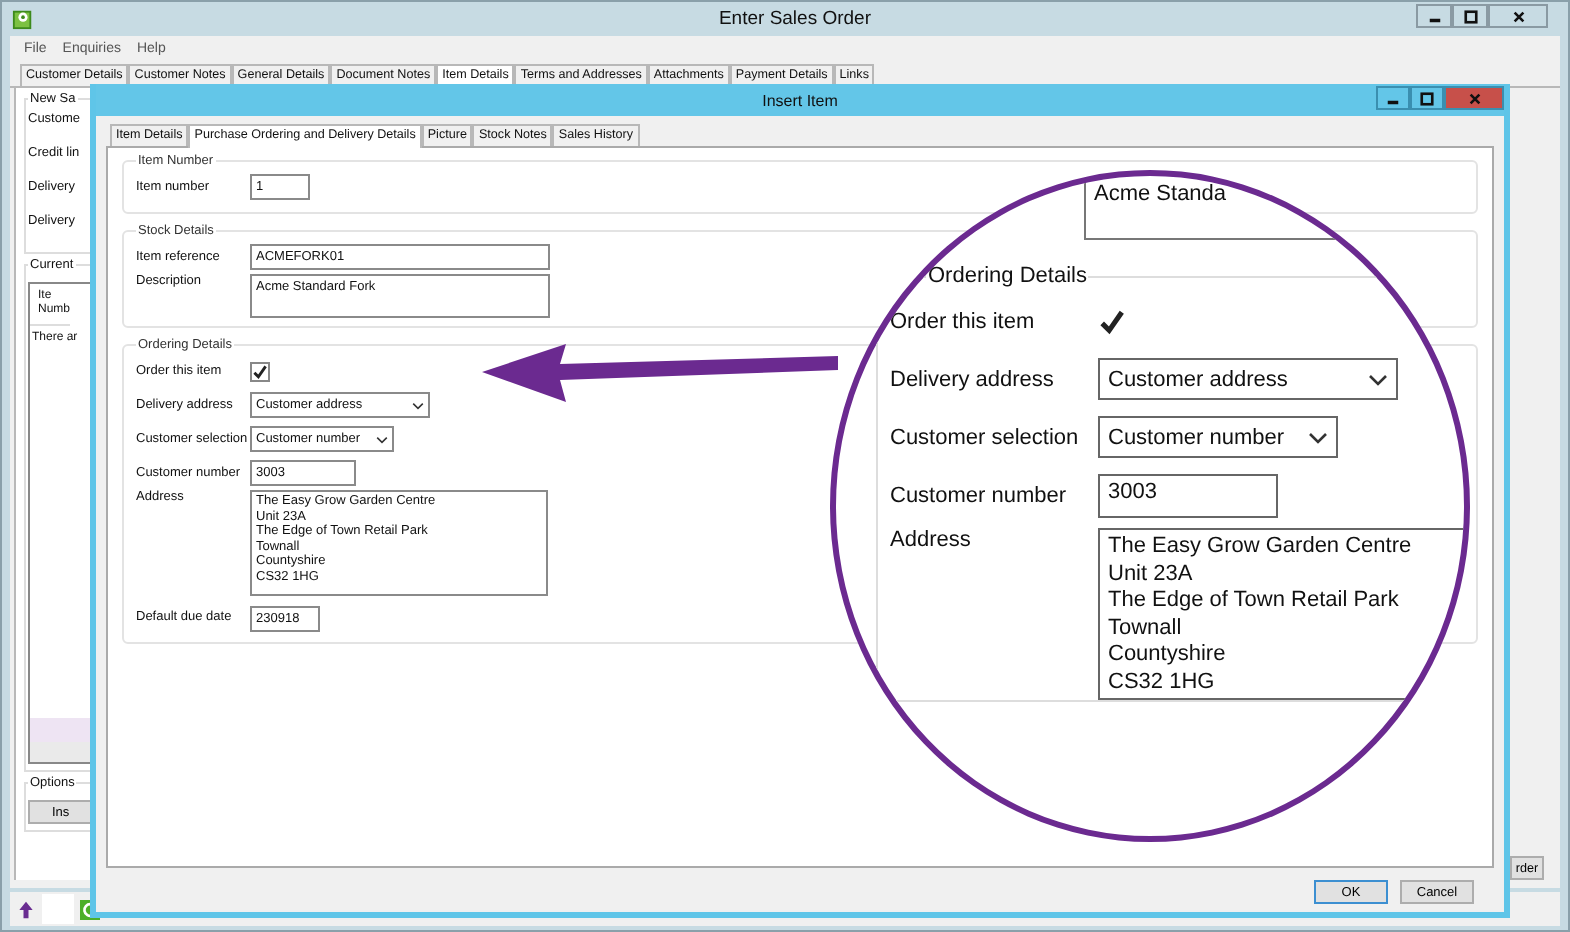  What do you see at coordinates (931, 540) in the screenshot?
I see `field-label: Address` at bounding box center [931, 540].